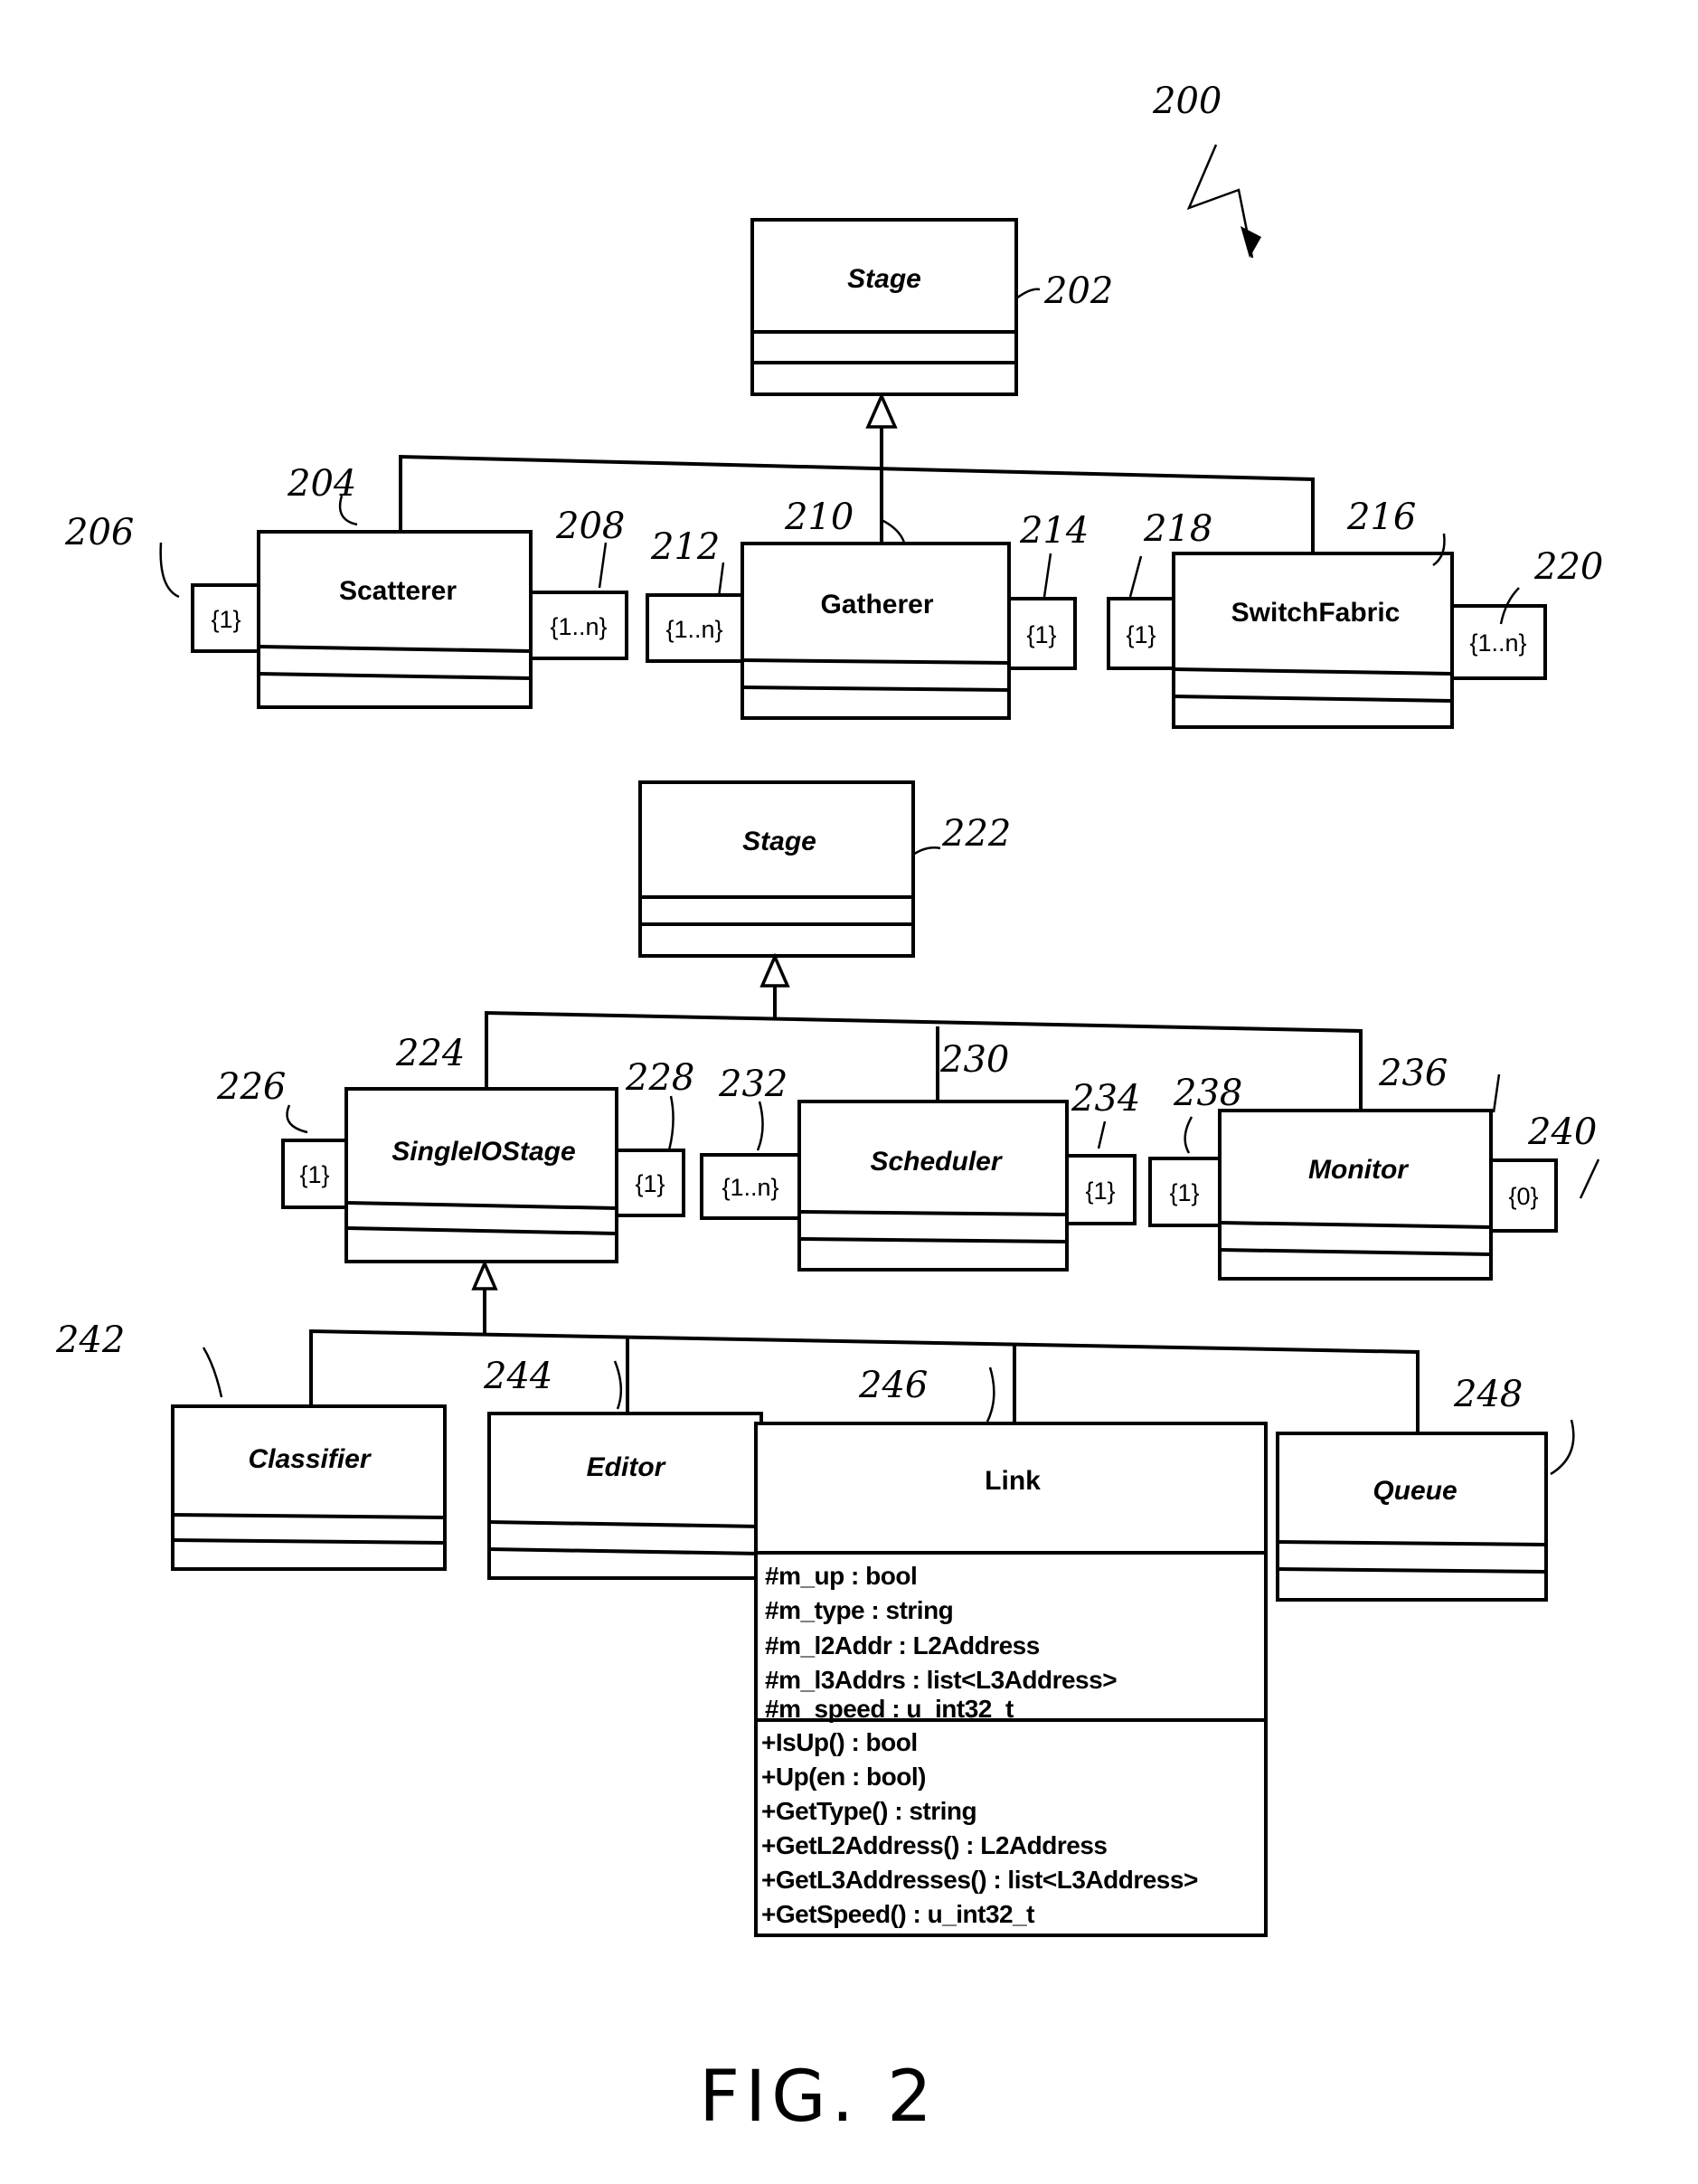 The height and width of the screenshot is (2184, 1698). I want to click on ref-238: 238, so click(1207, 1093).